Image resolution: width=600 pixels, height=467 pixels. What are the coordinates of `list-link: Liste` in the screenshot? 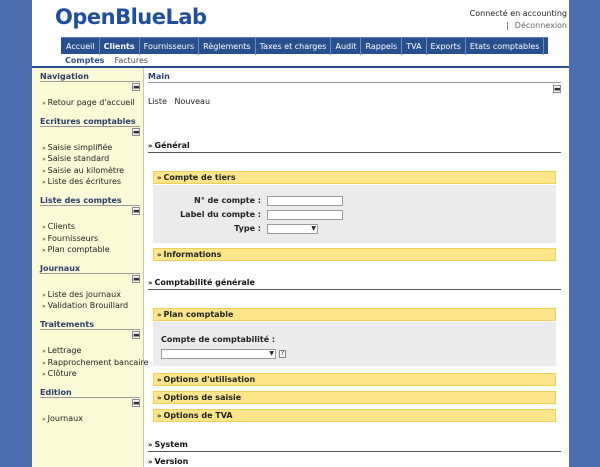 It's located at (157, 101).